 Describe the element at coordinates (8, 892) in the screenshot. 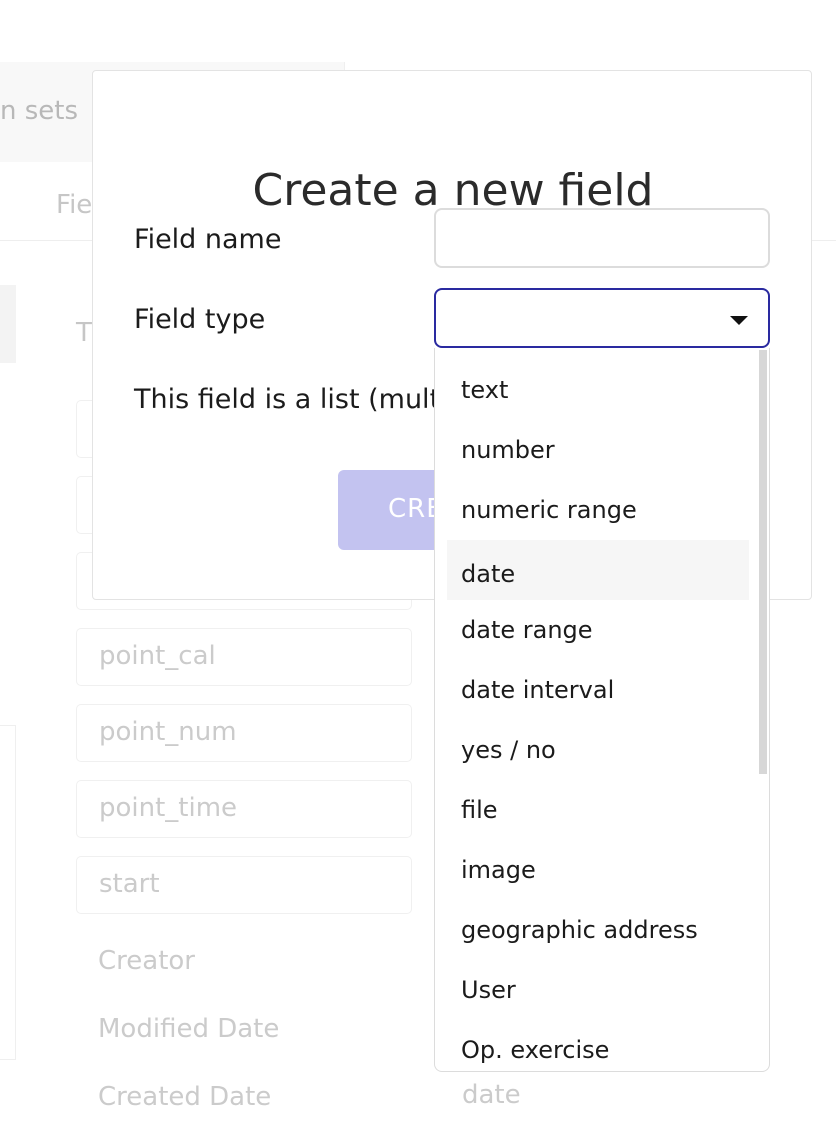

I see `background-side-panel-lower` at that location.